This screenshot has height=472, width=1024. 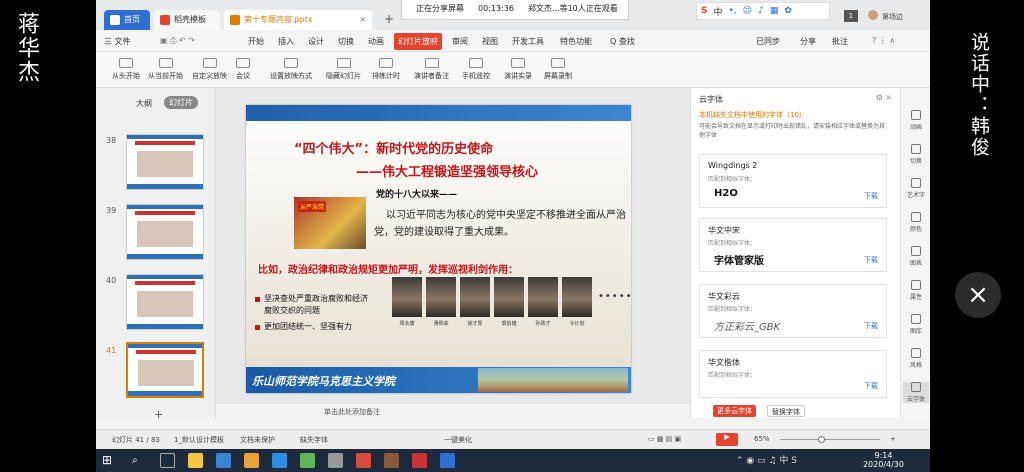 I want to click on phone-remote-button: 手机遥控, so click(x=476, y=69).